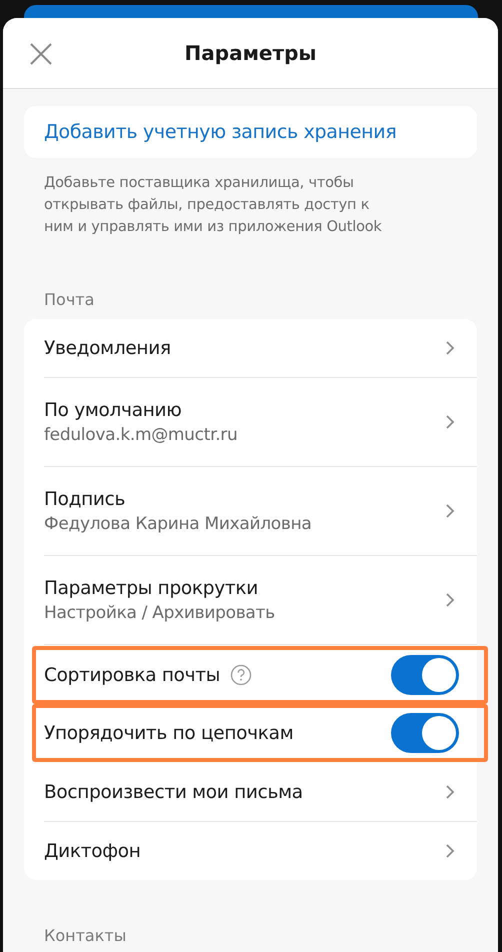 The image size is (502, 952). What do you see at coordinates (113, 410) in the screenshot?
I see `setting-label: По умолчанию` at bounding box center [113, 410].